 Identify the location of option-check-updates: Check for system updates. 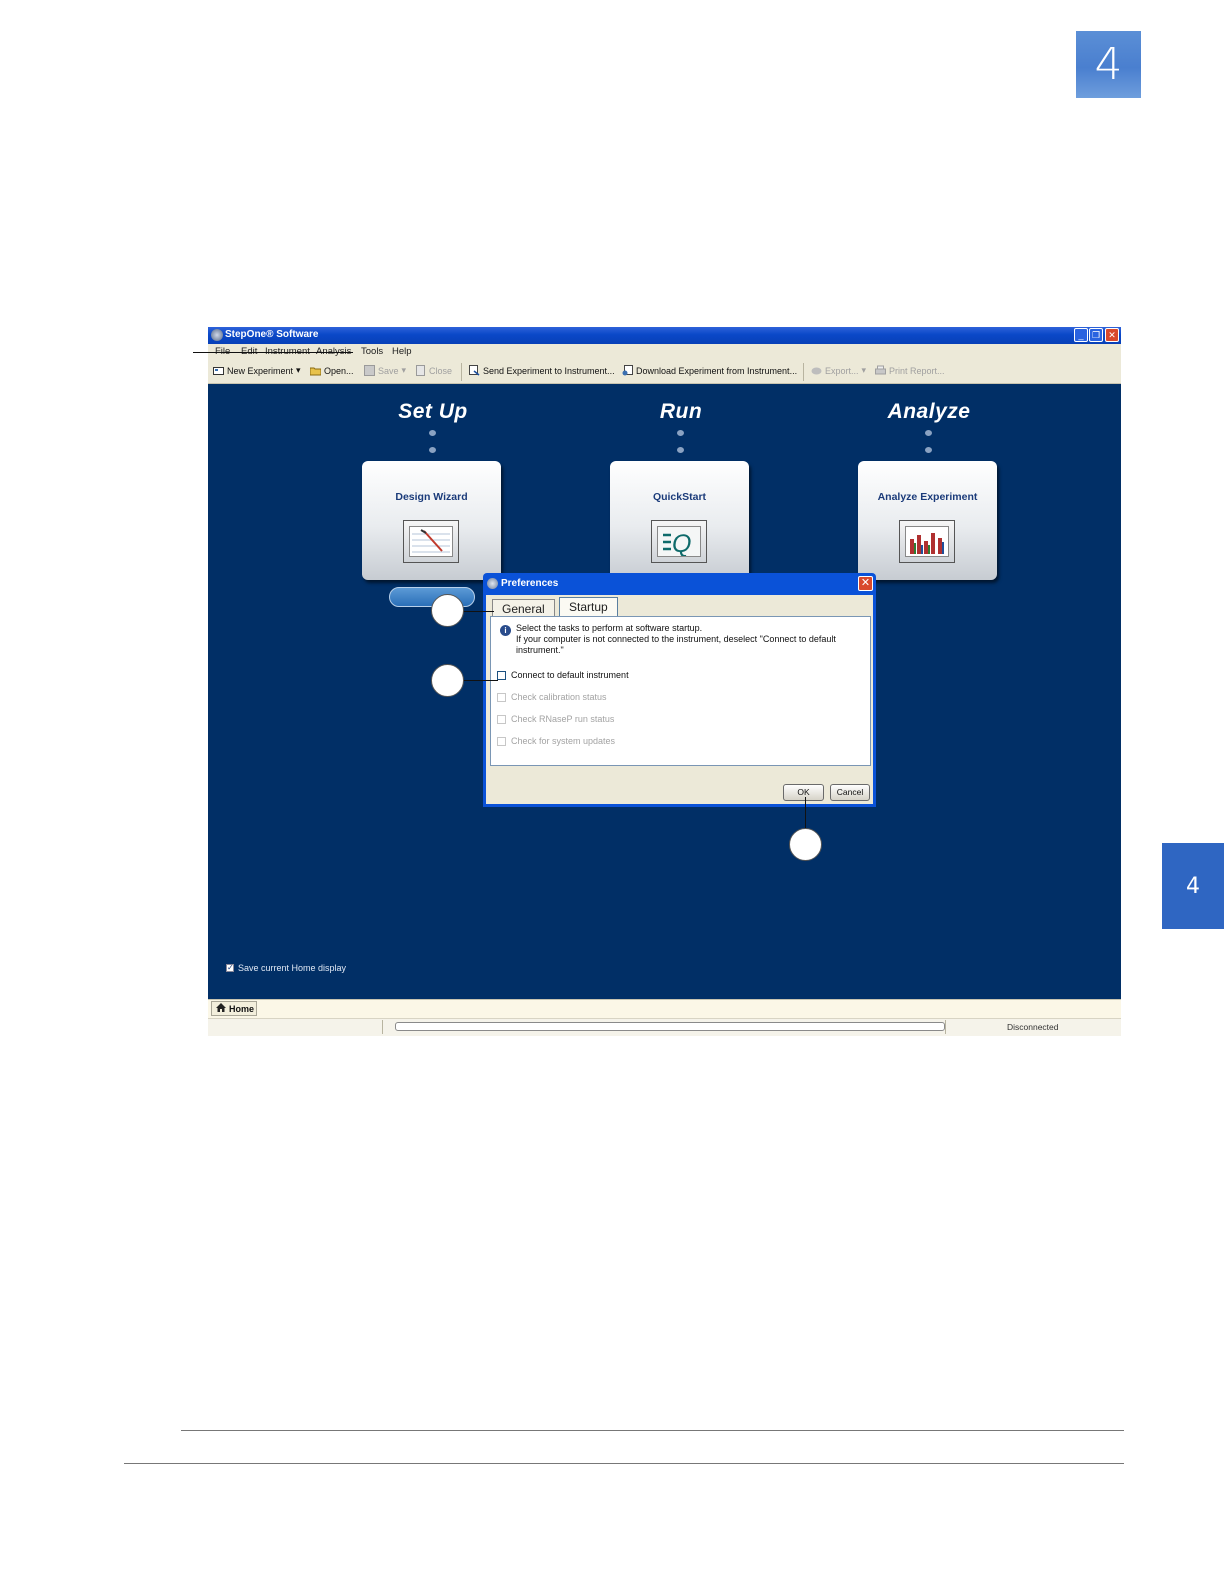
(556, 741).